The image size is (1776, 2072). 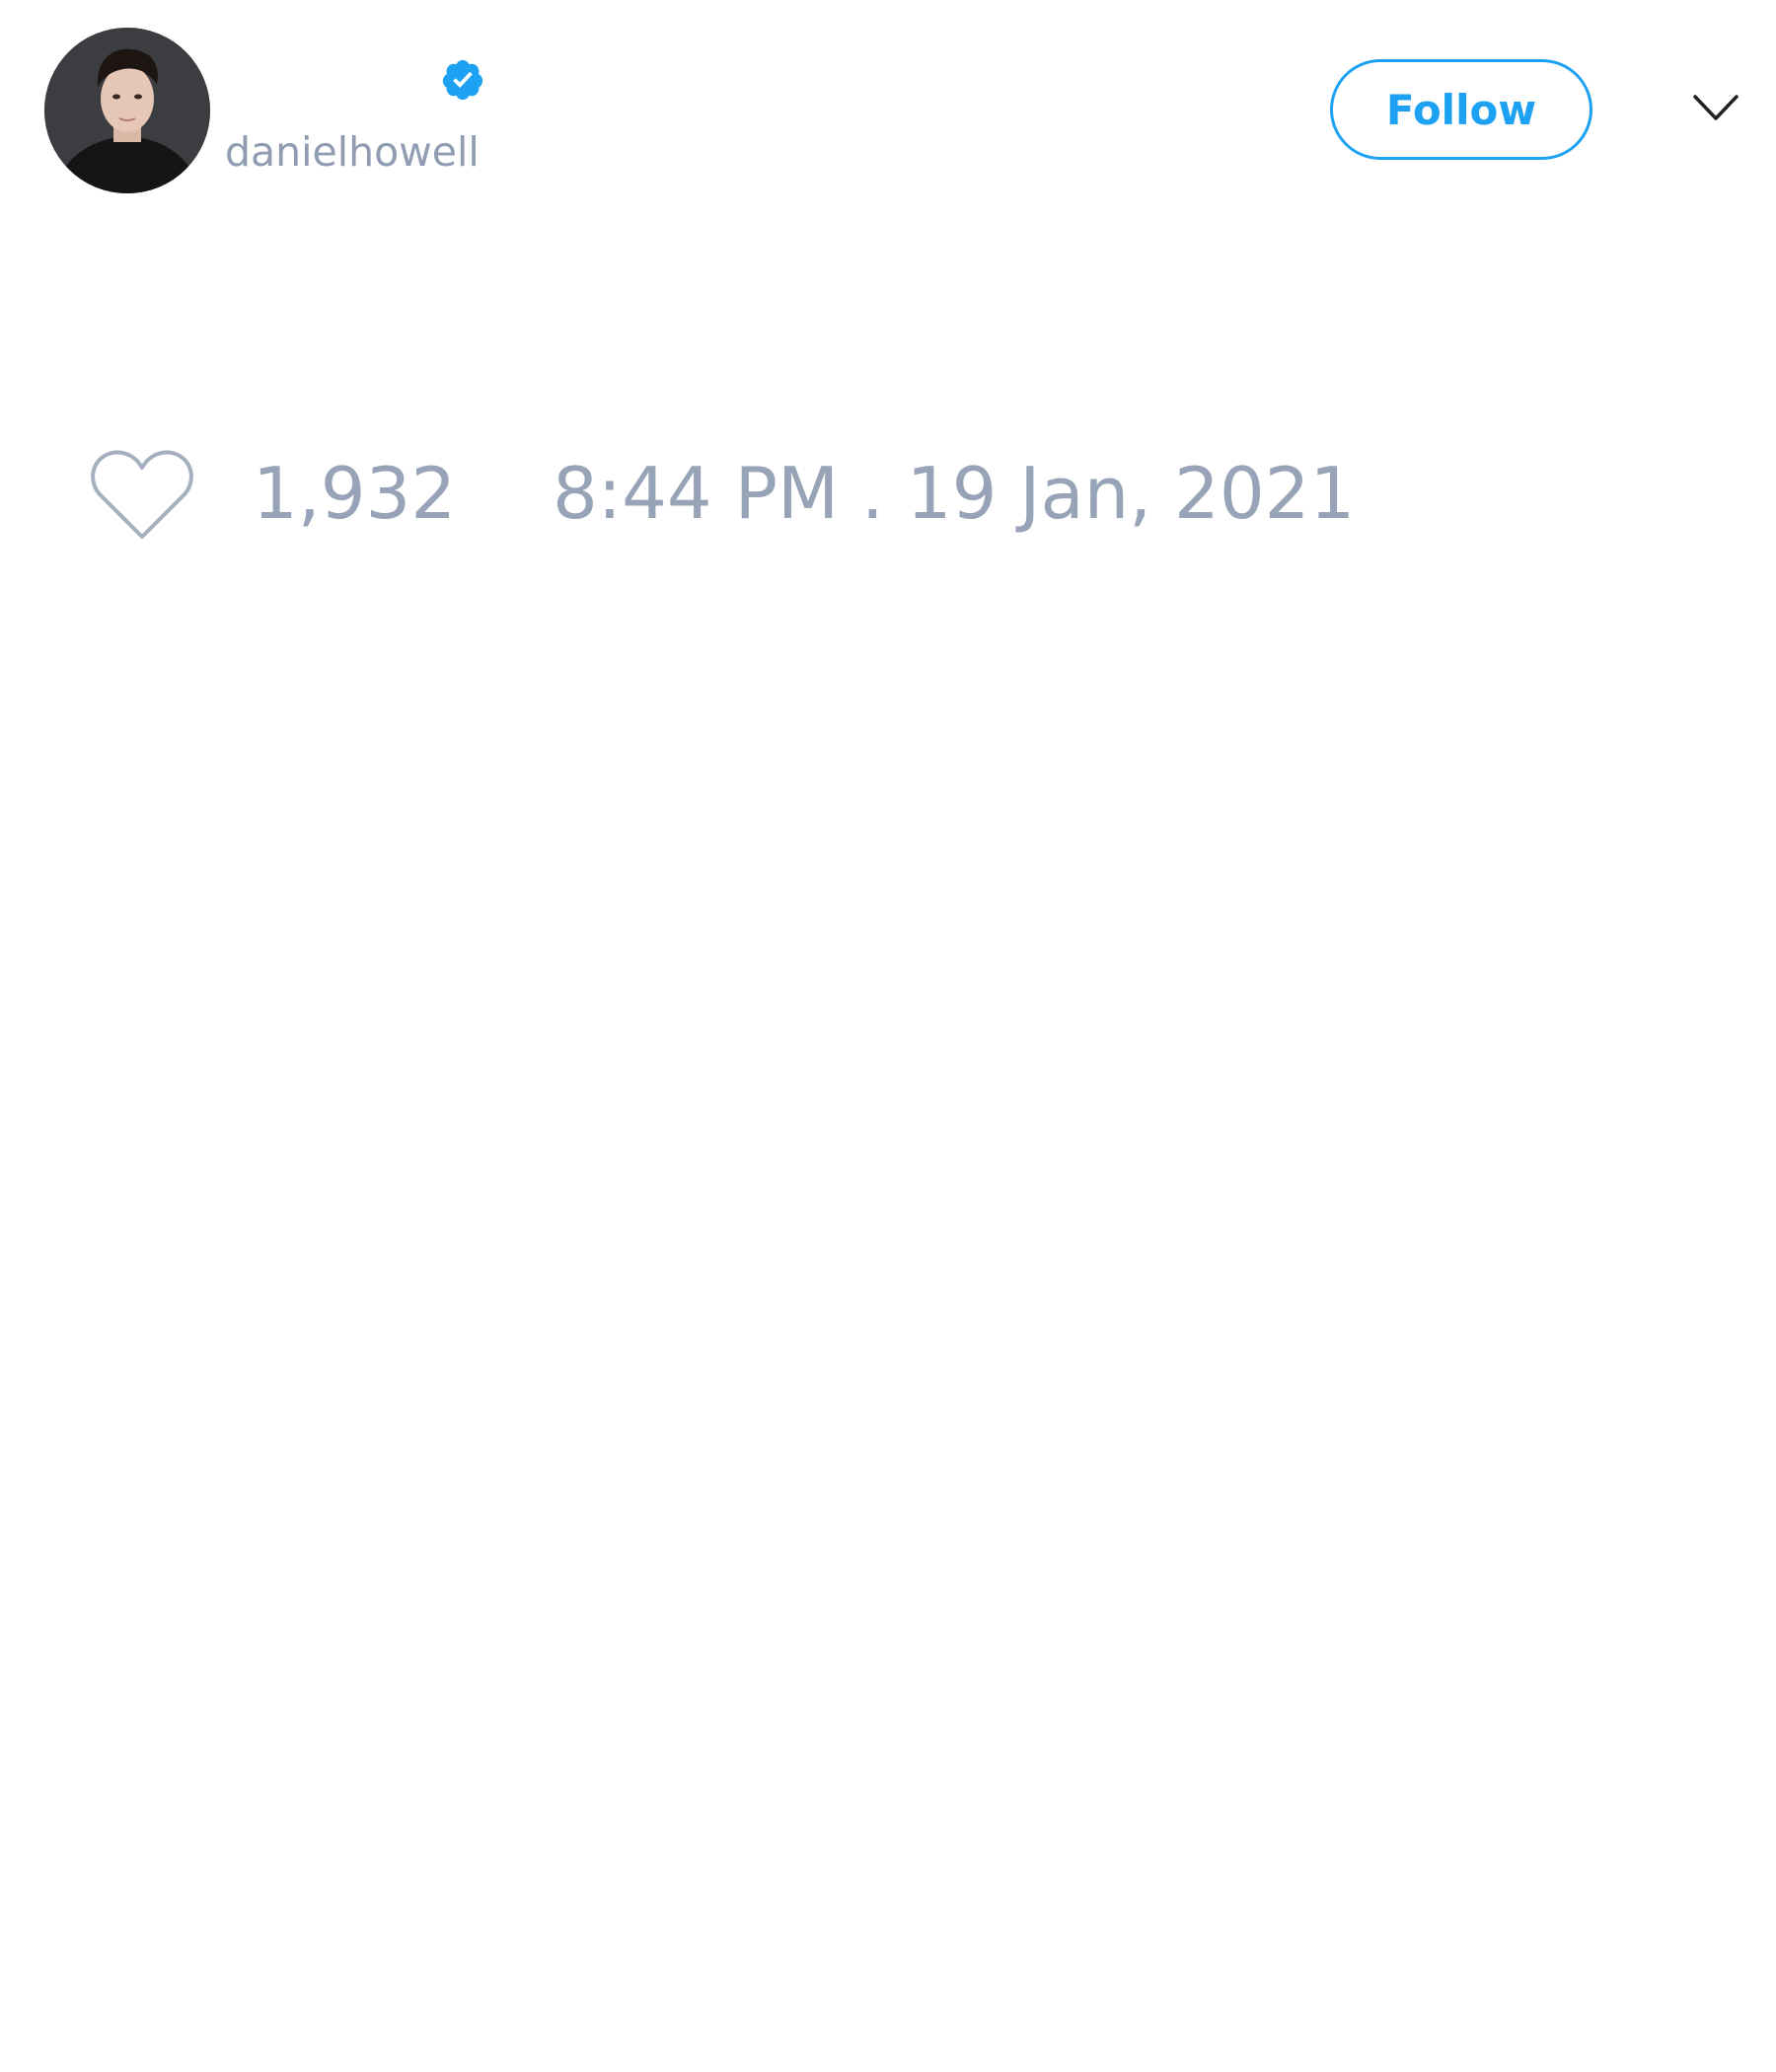 What do you see at coordinates (1461, 110) in the screenshot?
I see `follow-button: Follow` at bounding box center [1461, 110].